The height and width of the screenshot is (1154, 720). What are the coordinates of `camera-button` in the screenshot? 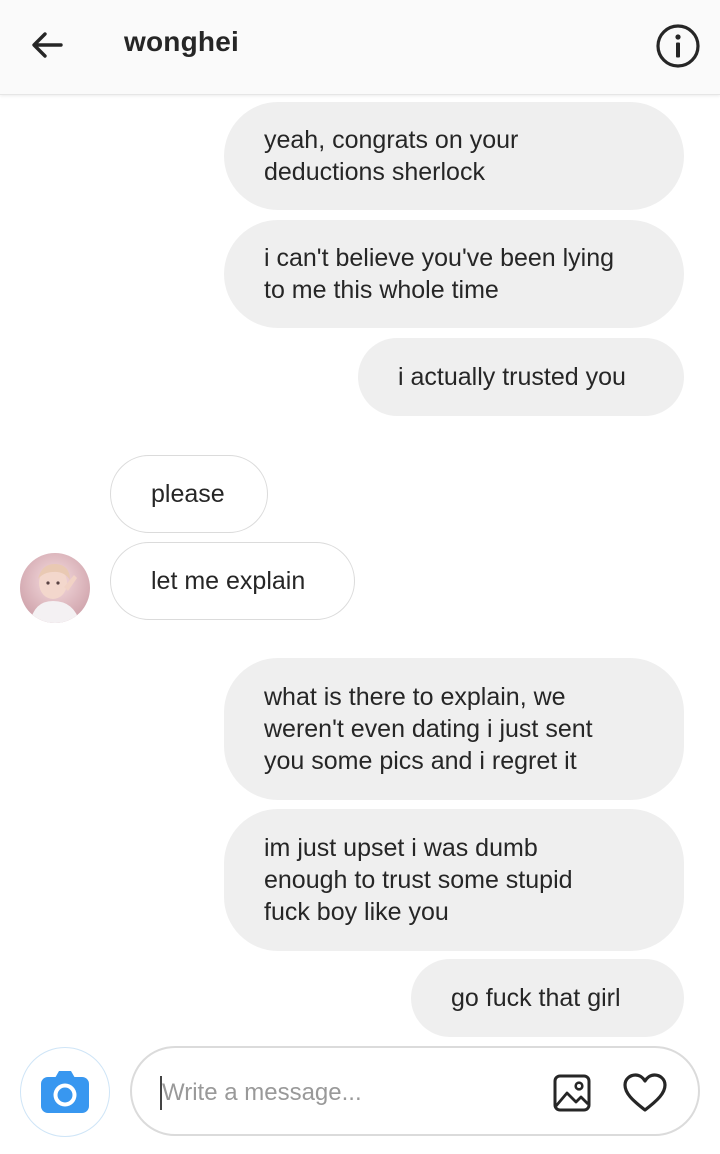 It's located at (65, 1092).